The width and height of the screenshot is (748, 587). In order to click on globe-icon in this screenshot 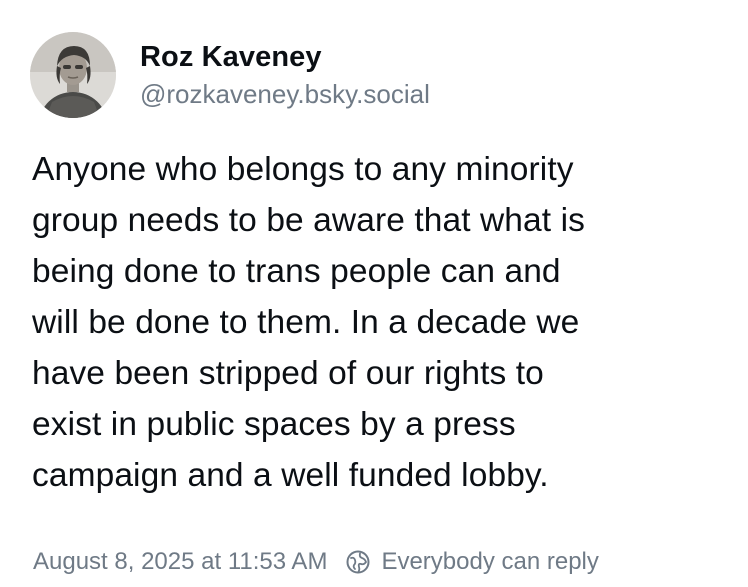, I will do `click(358, 562)`.